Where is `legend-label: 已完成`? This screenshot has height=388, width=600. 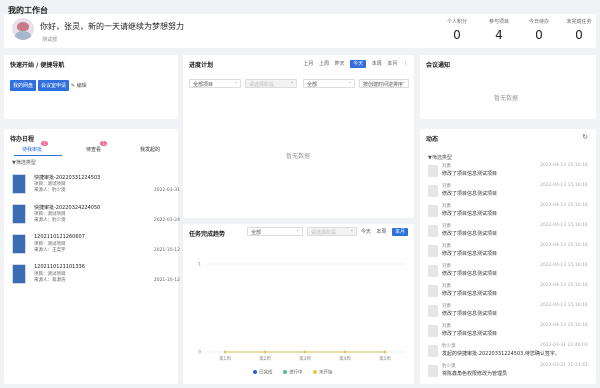 legend-label: 已完成 is located at coordinates (266, 372).